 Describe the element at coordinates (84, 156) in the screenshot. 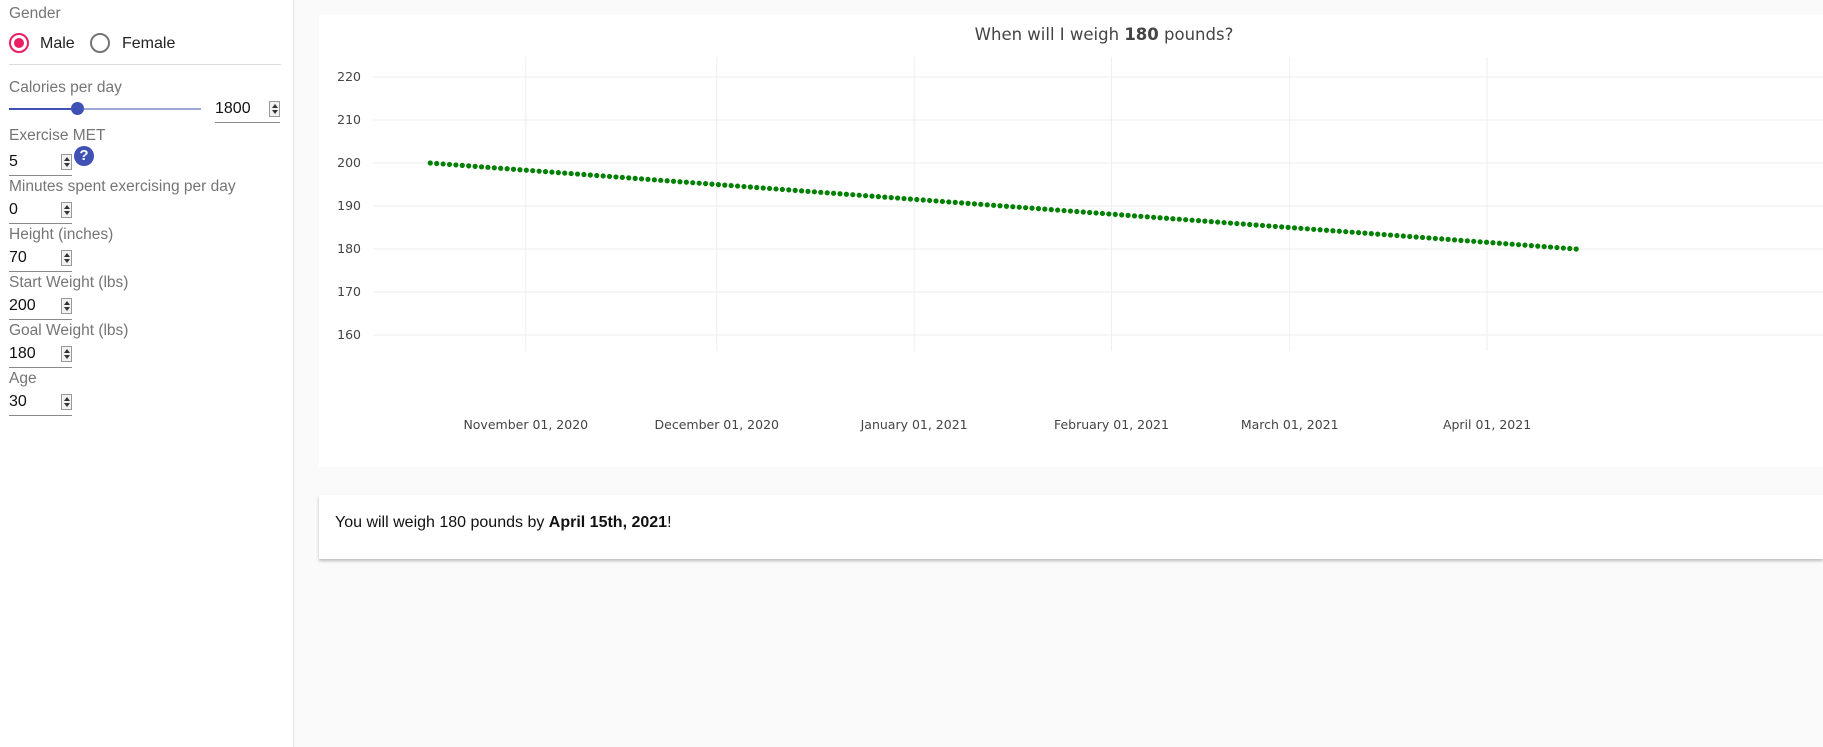

I see `help-icon: ?` at that location.